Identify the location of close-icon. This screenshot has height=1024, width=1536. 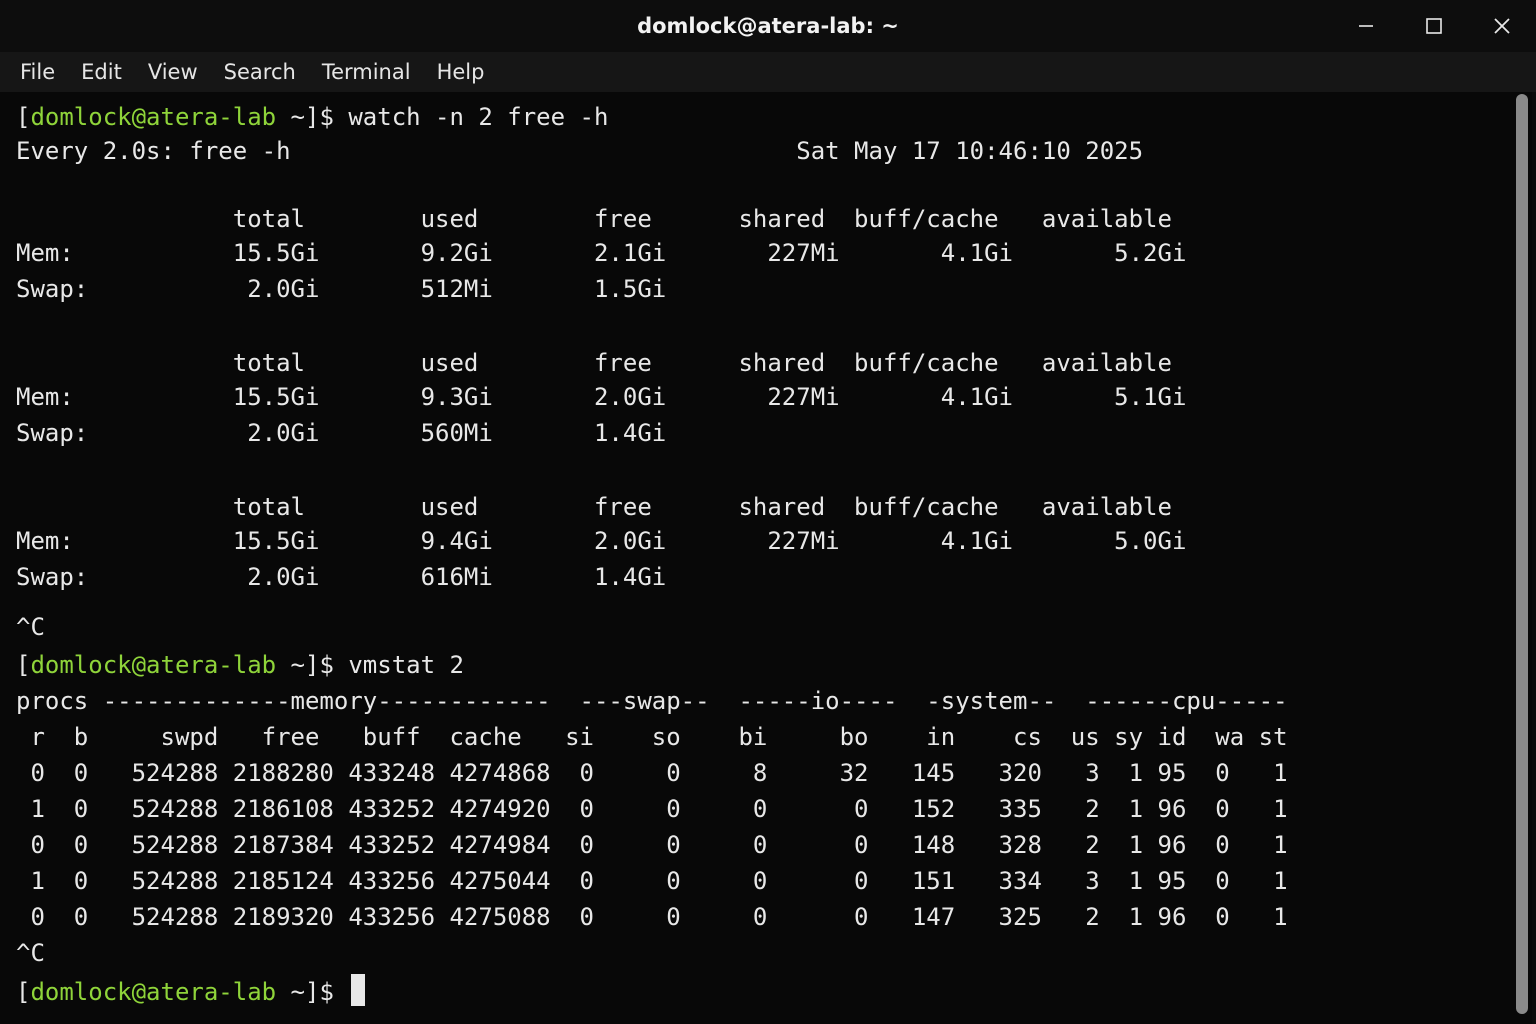
(1502, 26).